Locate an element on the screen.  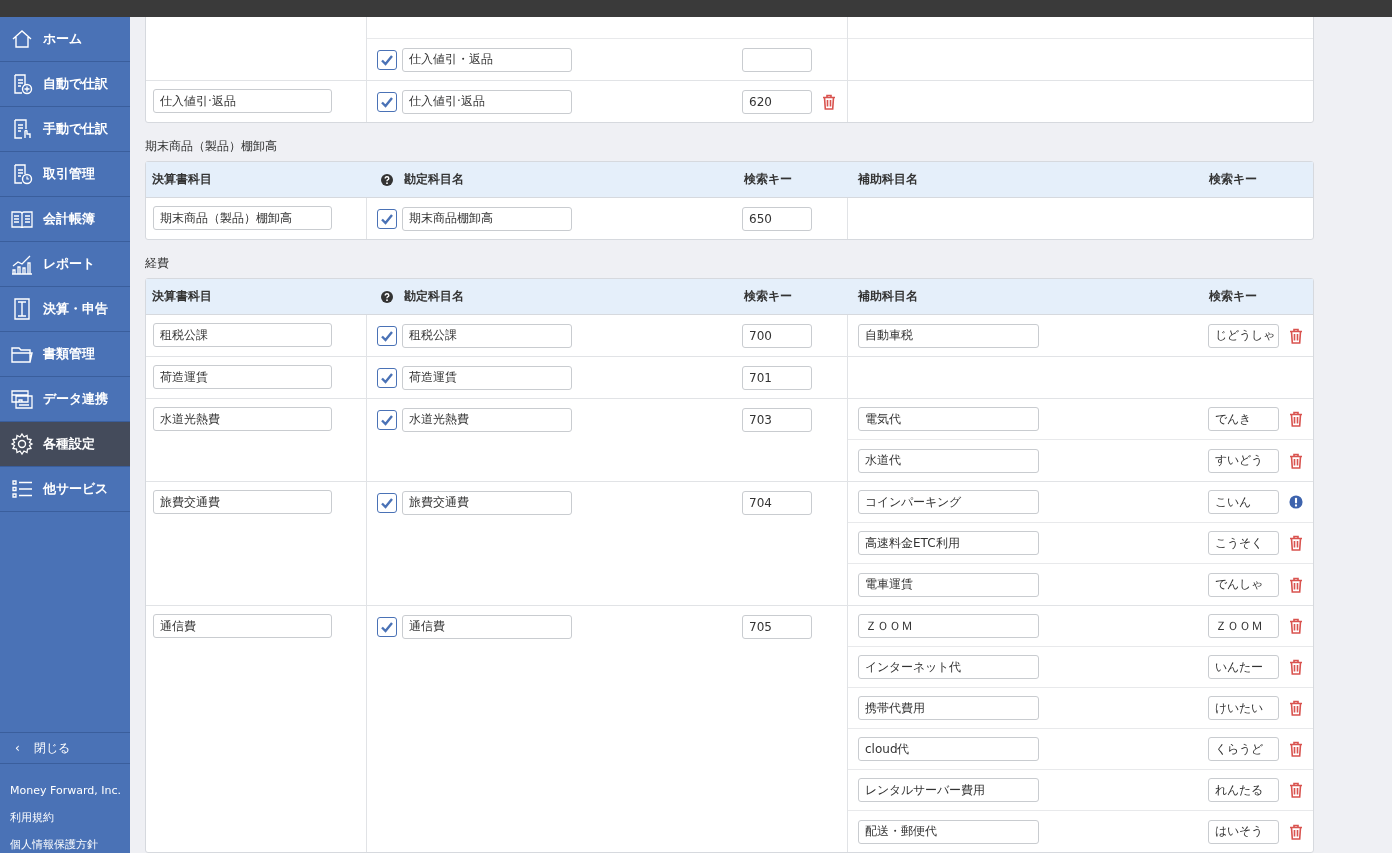
search-key-field: 701 is located at coordinates (777, 377).